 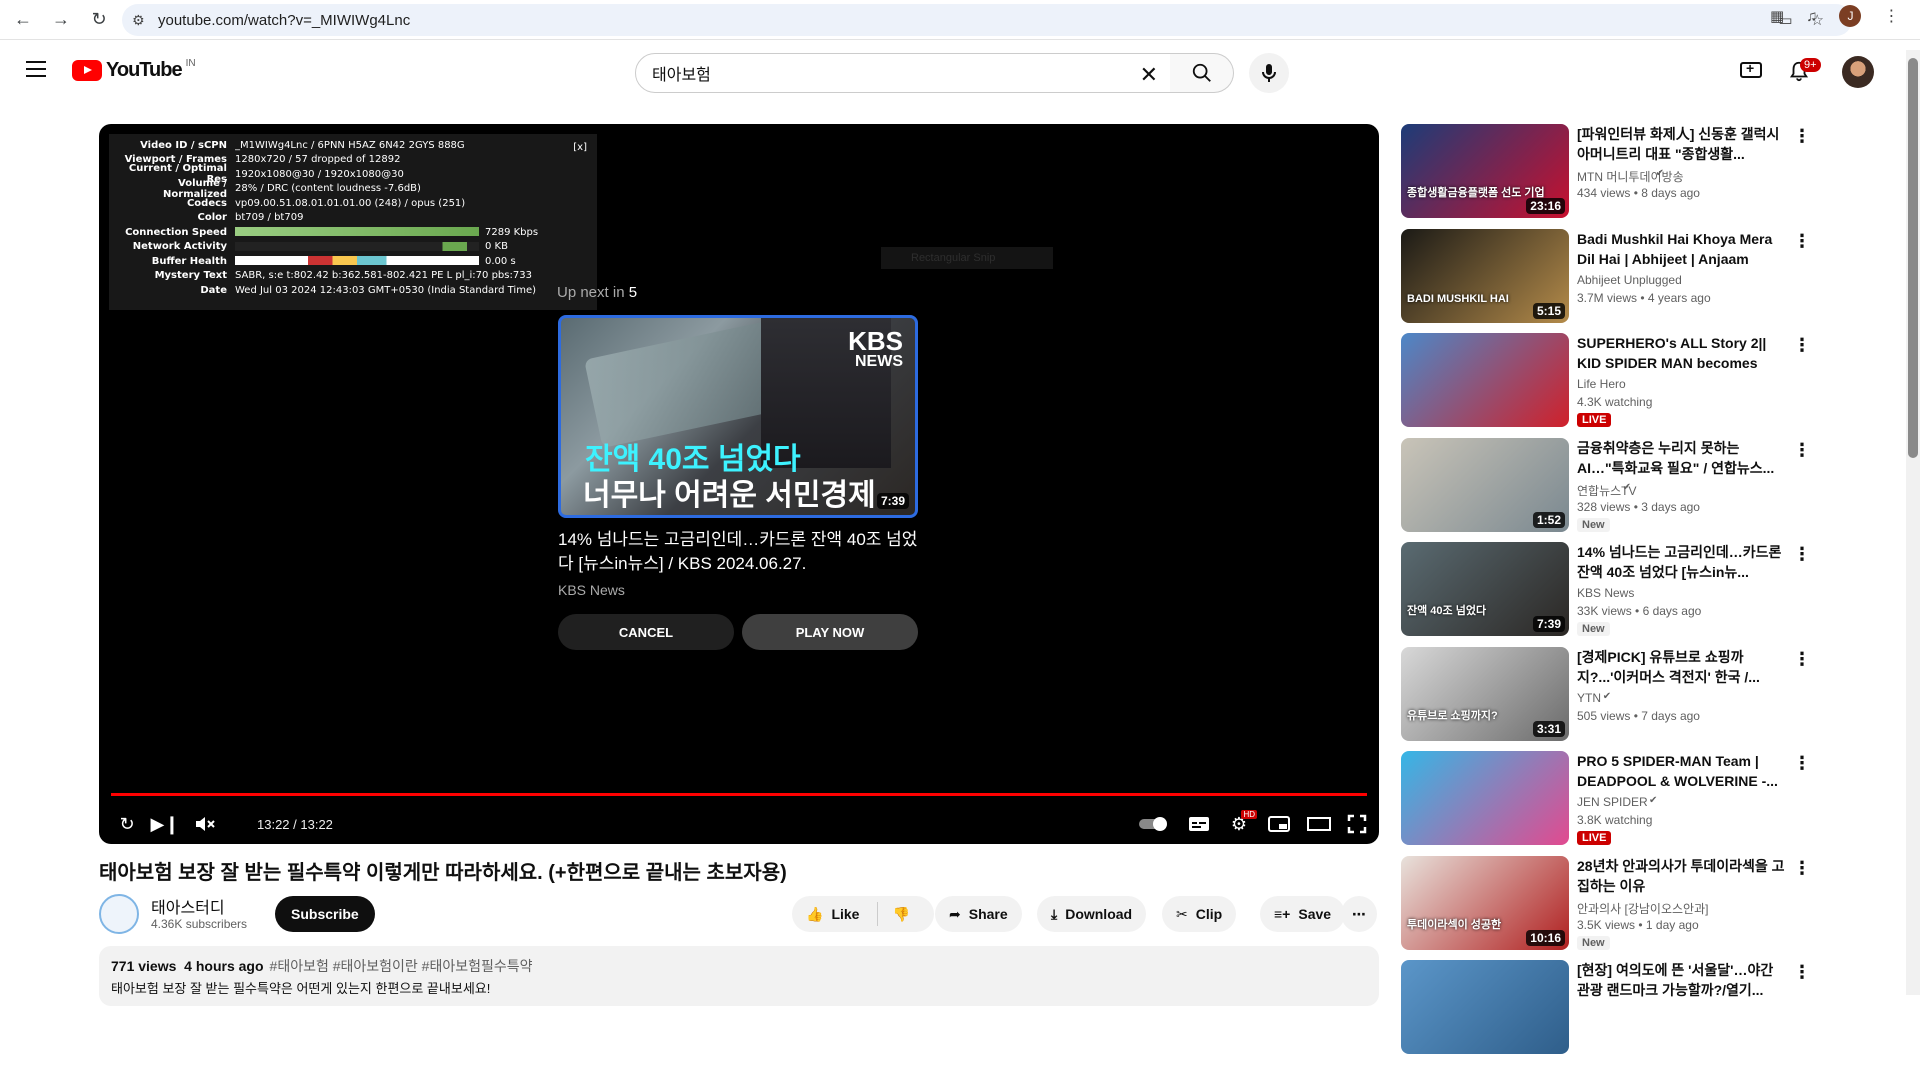 I want to click on cancel-autoplay-button: CANCEL, so click(x=646, y=632).